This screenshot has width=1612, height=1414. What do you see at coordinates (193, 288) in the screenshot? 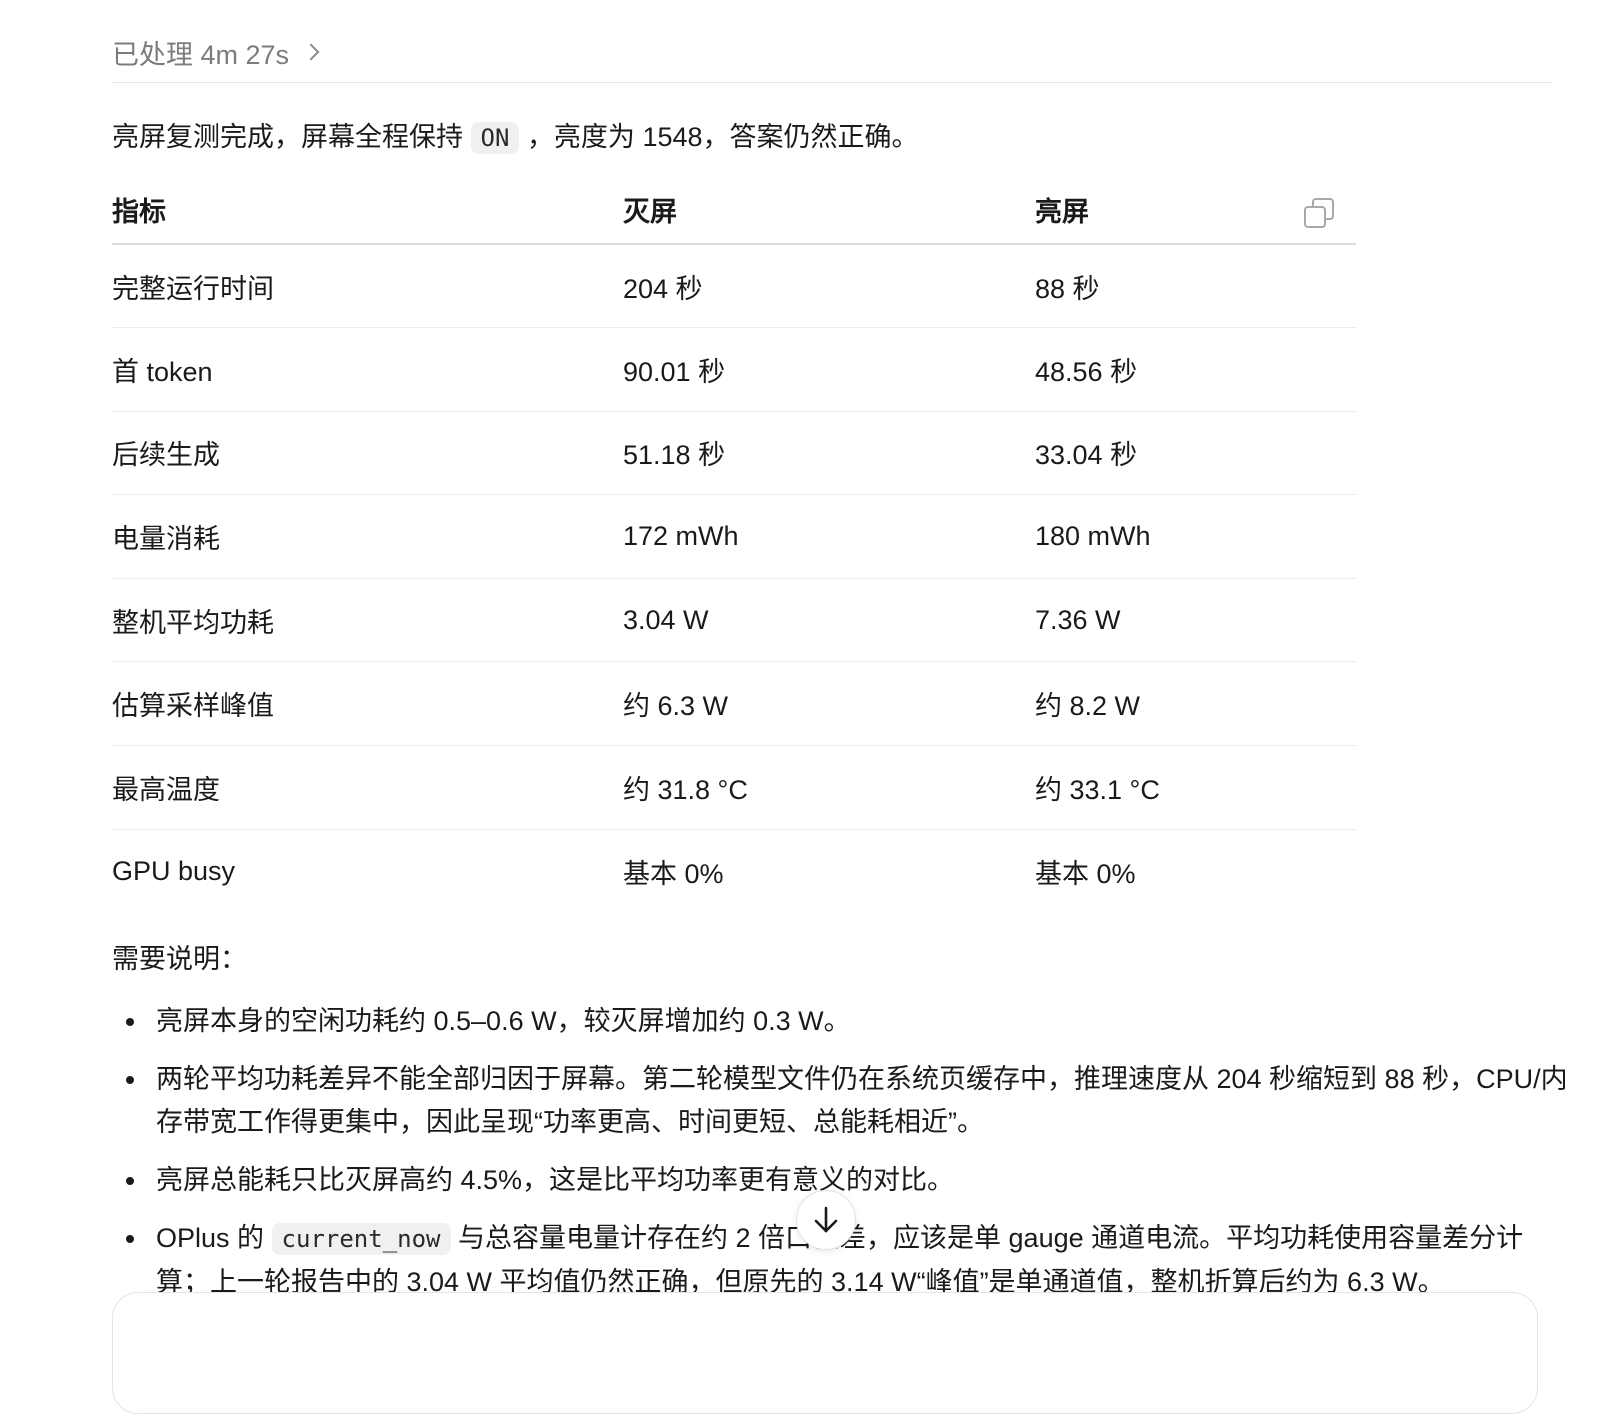
I see `table-cell: 完整运行时间` at bounding box center [193, 288].